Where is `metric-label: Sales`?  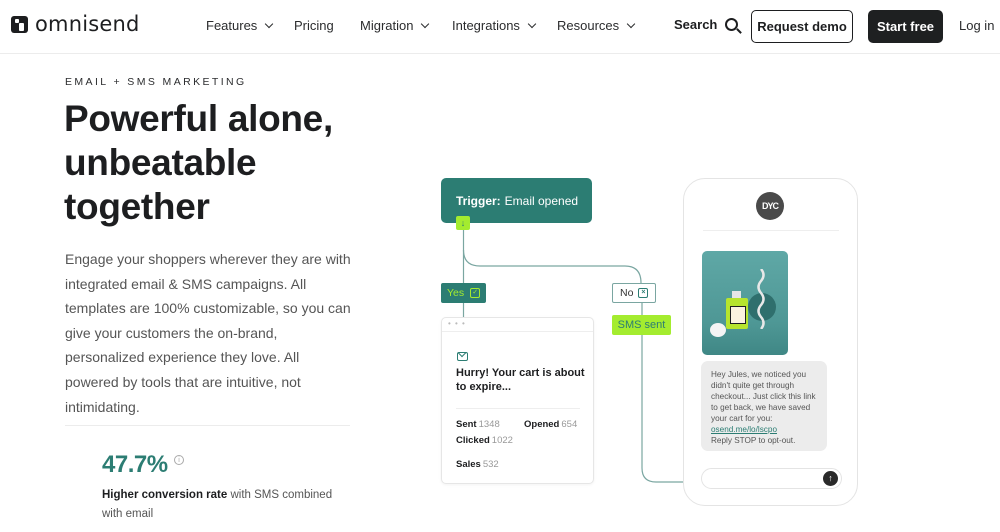 metric-label: Sales is located at coordinates (468, 464).